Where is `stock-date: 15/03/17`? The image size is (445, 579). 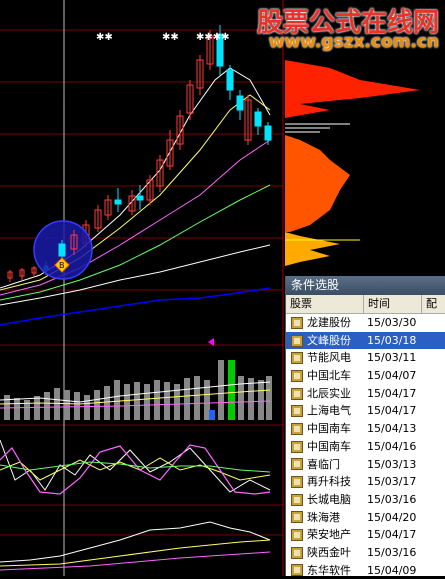 stock-date: 15/03/17 is located at coordinates (392, 482).